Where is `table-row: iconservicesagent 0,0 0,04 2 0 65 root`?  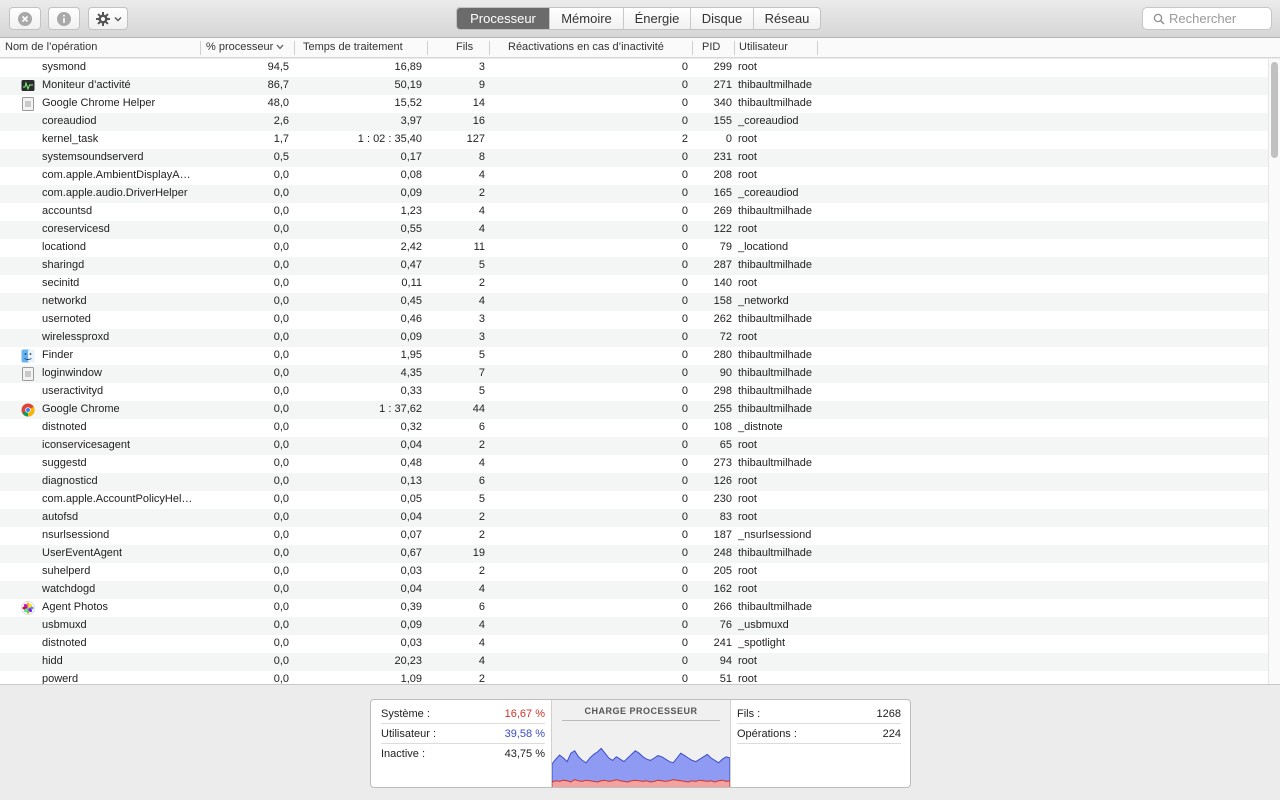
table-row: iconservicesagent 0,0 0,04 2 0 65 root is located at coordinates (634, 446).